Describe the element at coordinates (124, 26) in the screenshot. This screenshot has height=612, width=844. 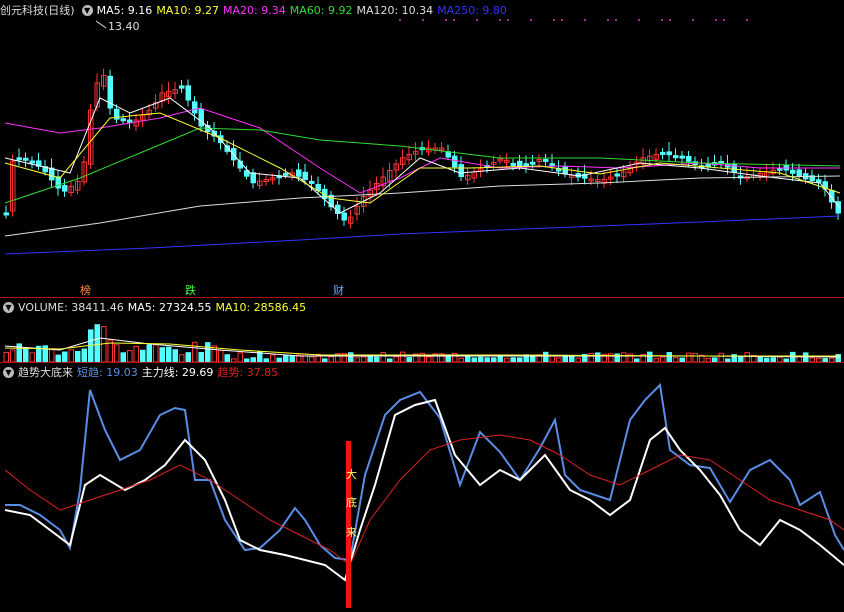
I see `high-price-label: 13.40` at that location.